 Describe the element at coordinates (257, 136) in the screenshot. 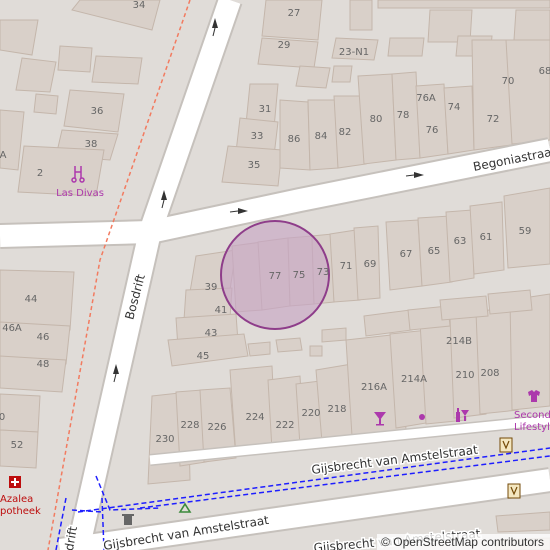

I see `house-number: 33` at that location.